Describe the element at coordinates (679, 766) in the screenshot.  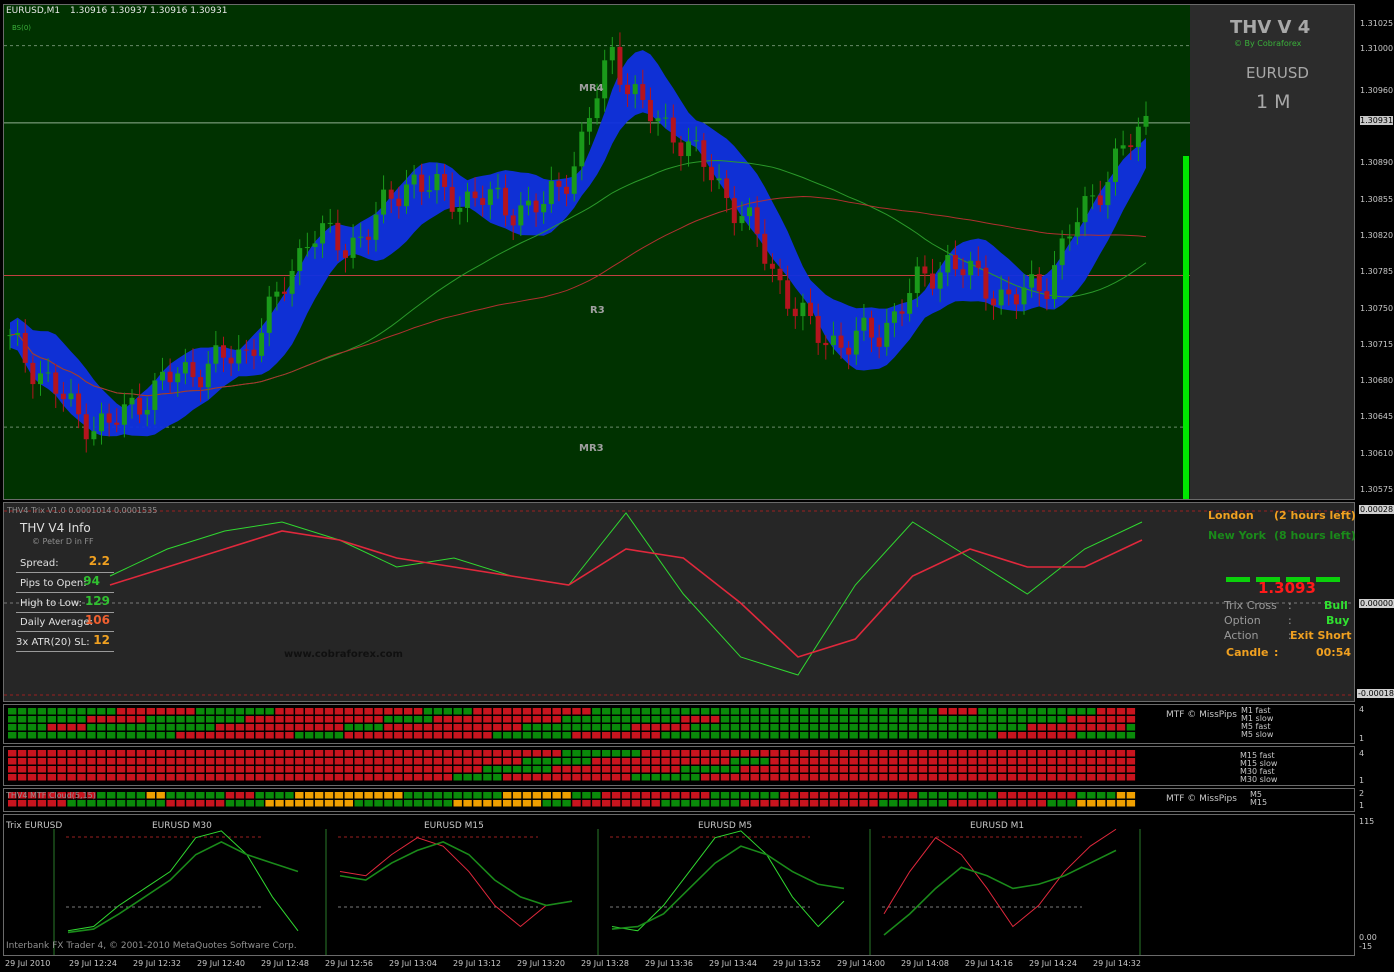
I see `mtf-strip-2: M15 fast M15 slow M30 fast M30 slow` at that location.